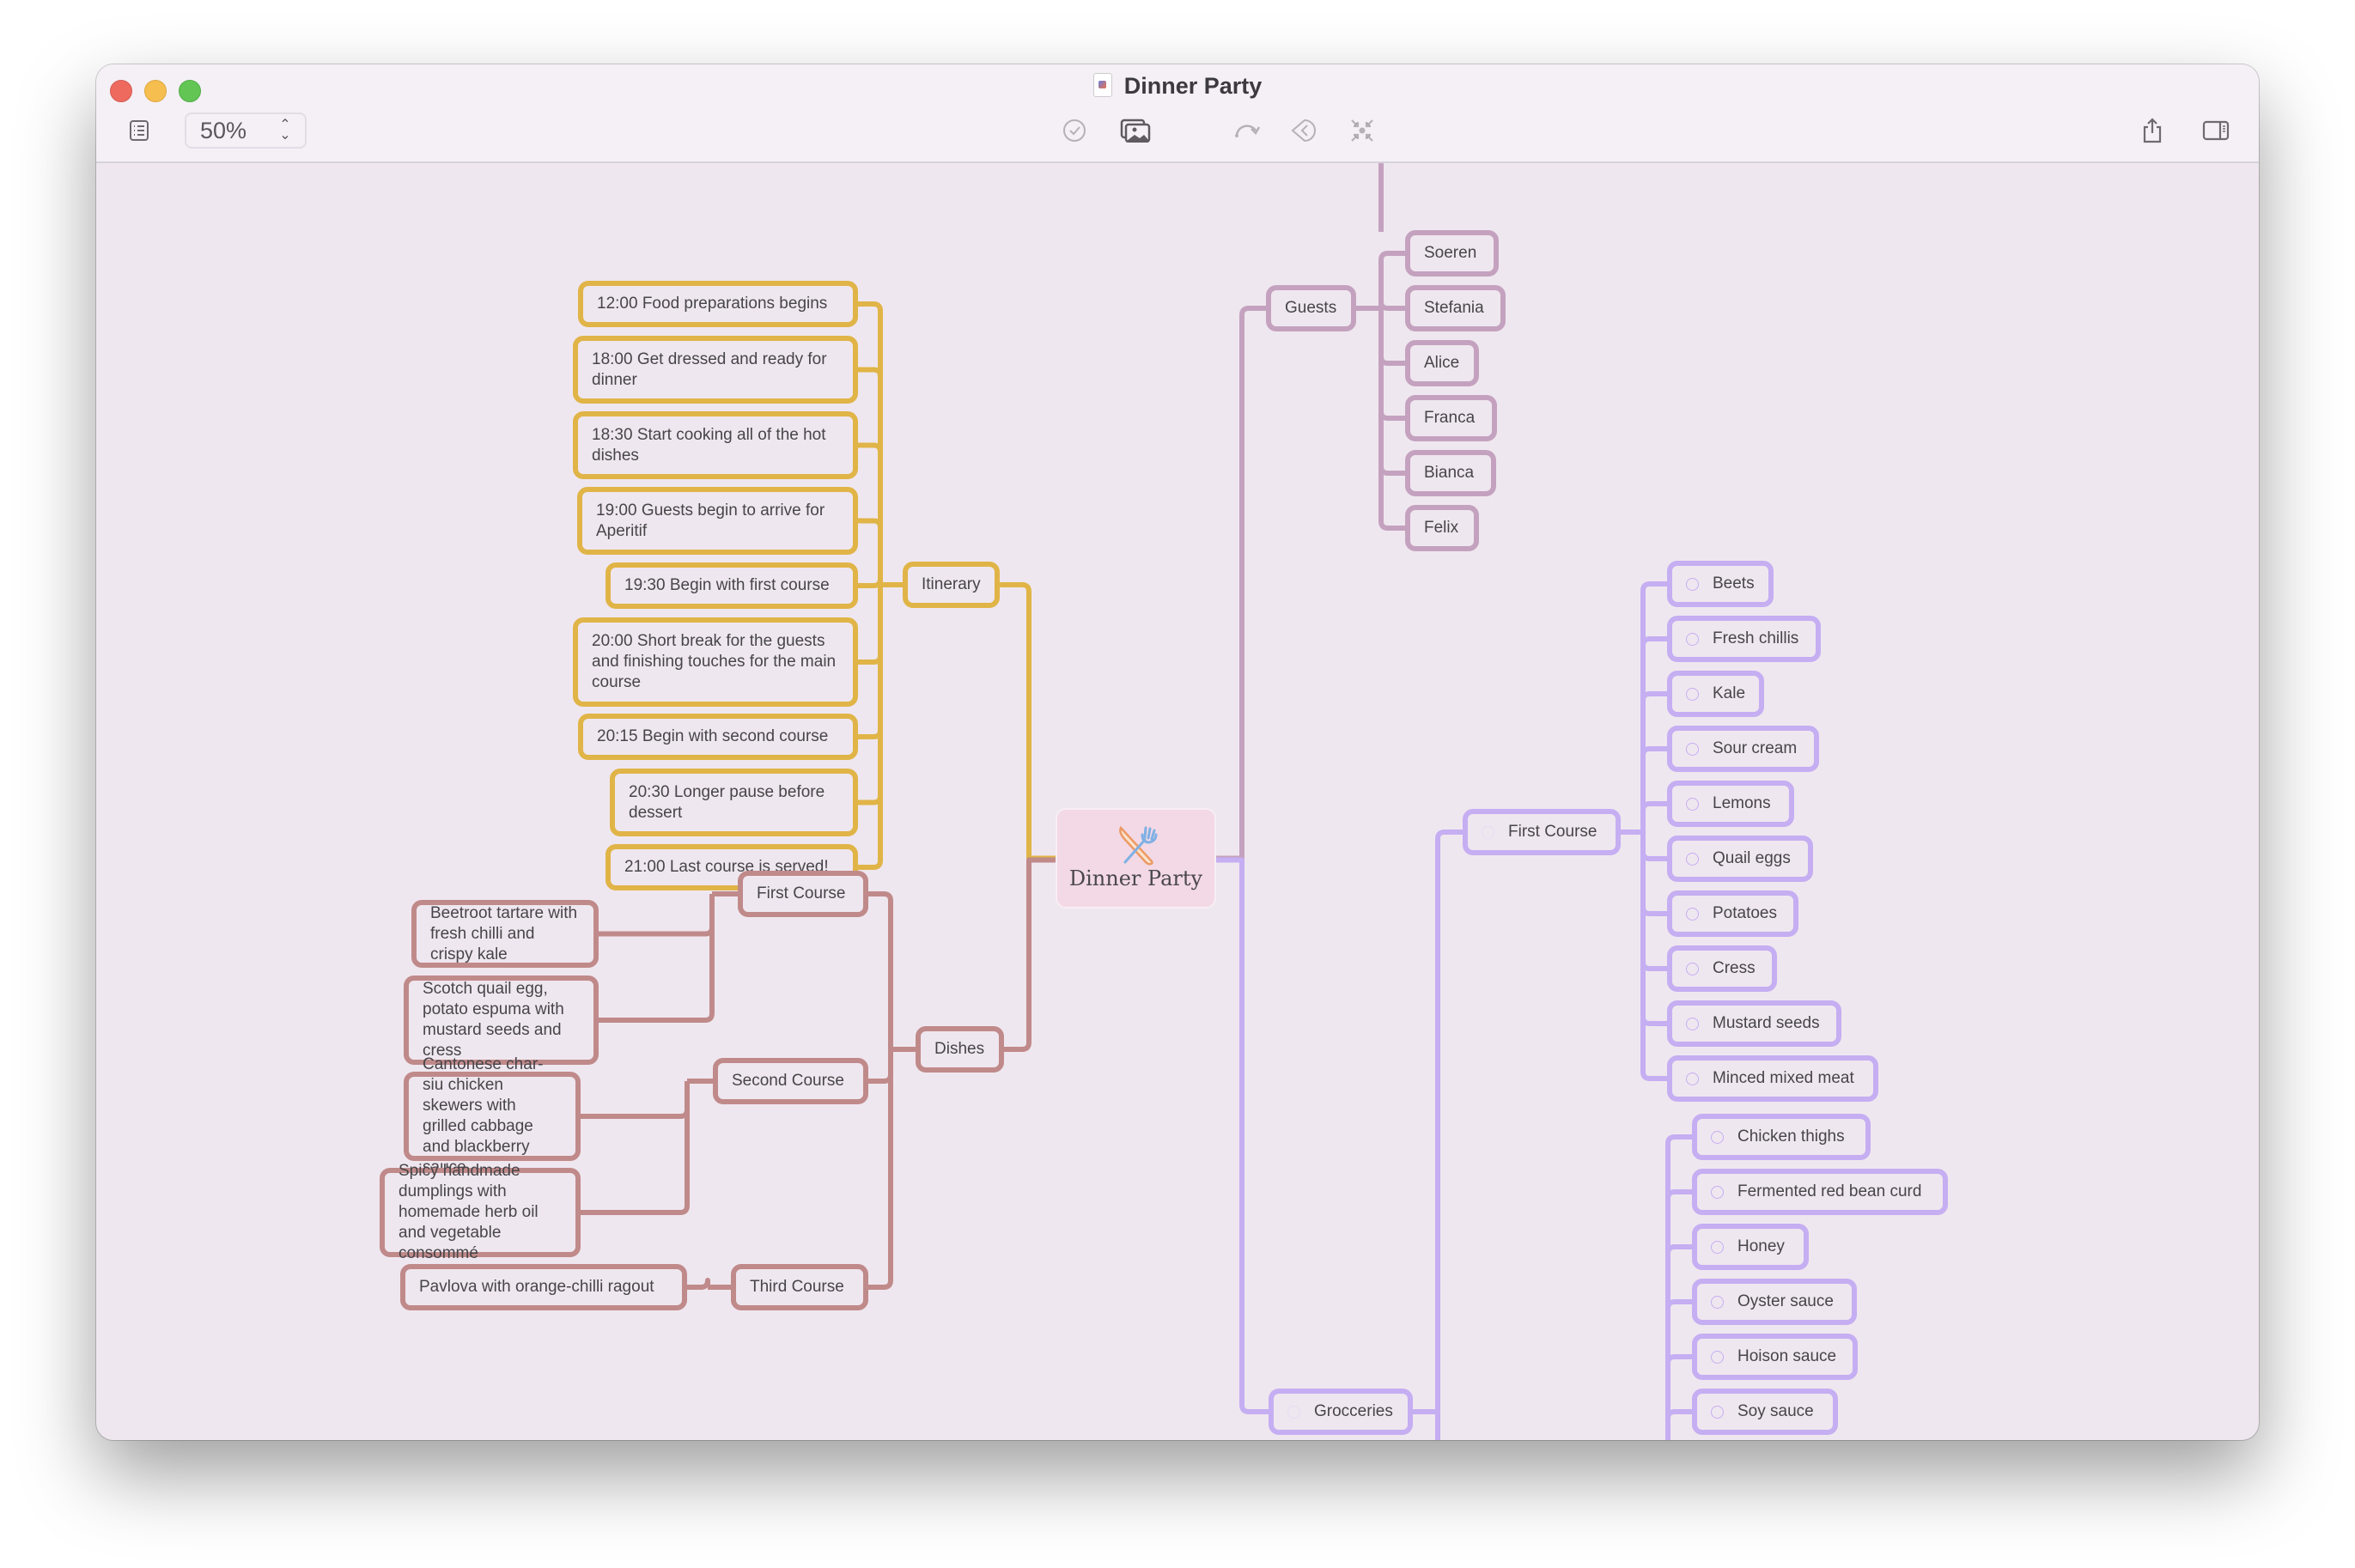  Describe the element at coordinates (1341, 1412) in the screenshot. I see `groceries-topic: Grocceries` at that location.